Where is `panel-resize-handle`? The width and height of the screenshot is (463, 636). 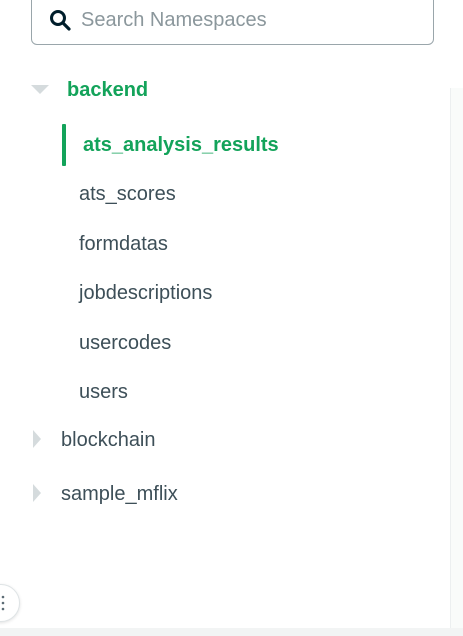 panel-resize-handle is located at coordinates (10, 603).